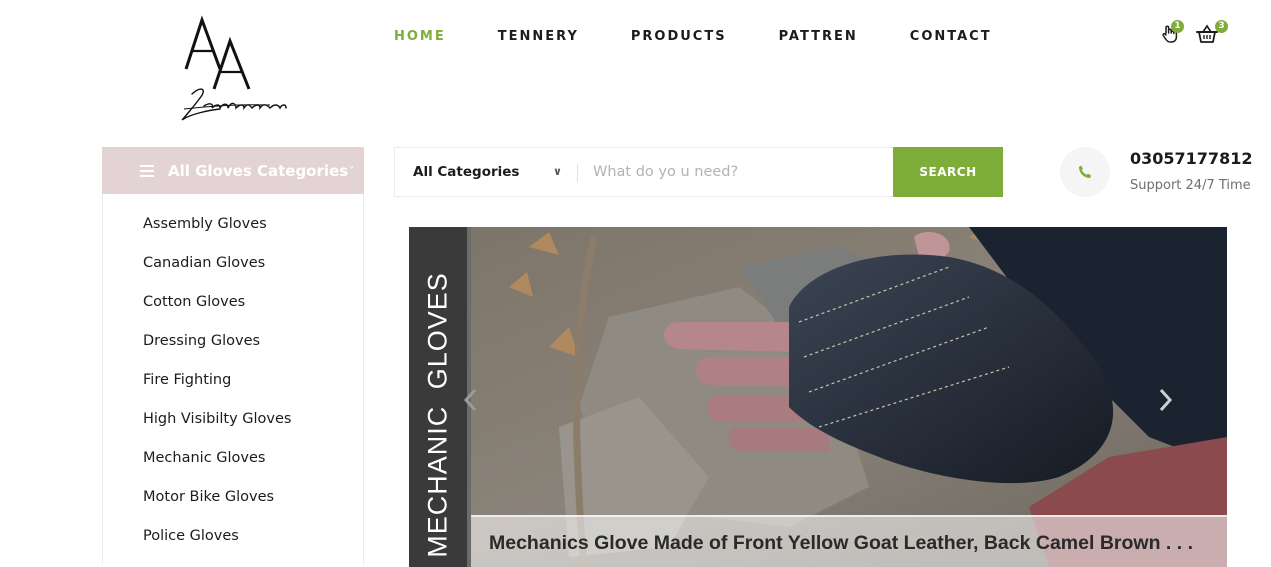  I want to click on category-select: All Categories ∨, so click(493, 172).